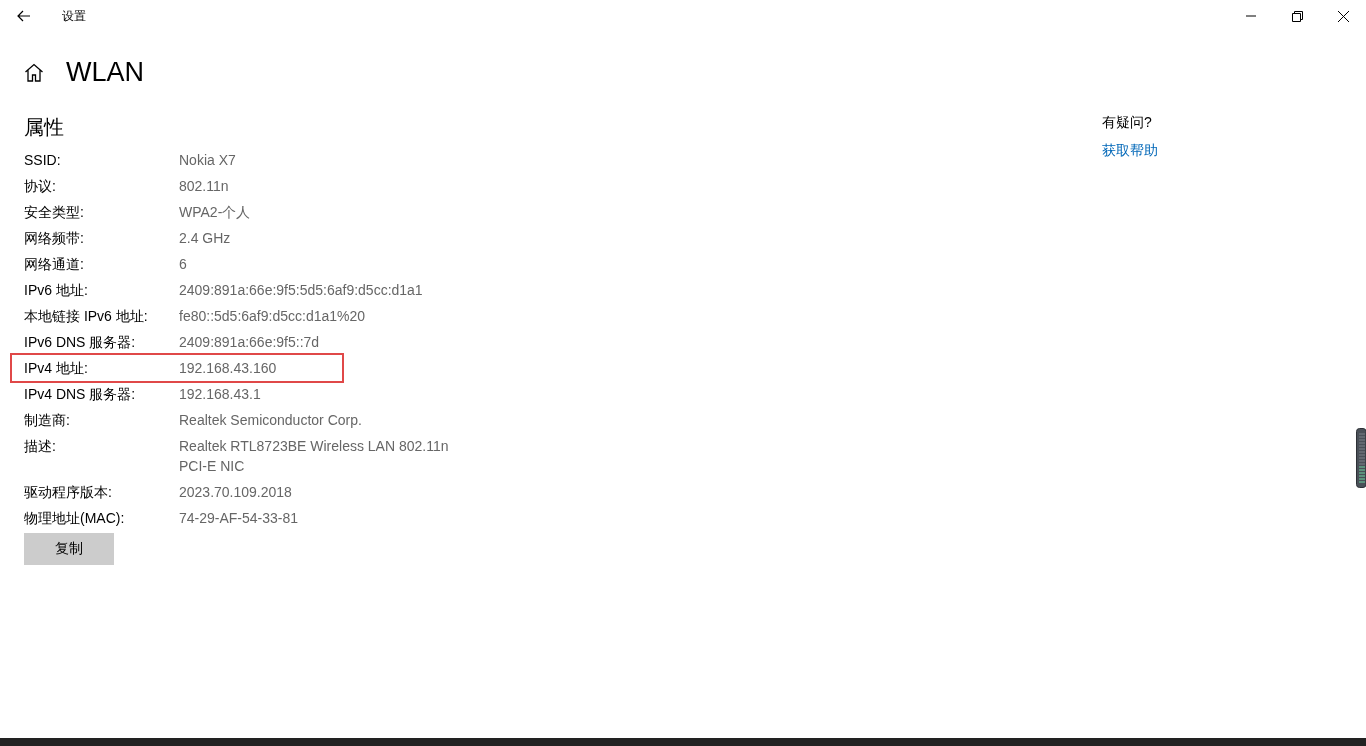 The width and height of the screenshot is (1366, 746). Describe the element at coordinates (80, 394) in the screenshot. I see `property-label: IPv4 DNS 服务器:` at that location.